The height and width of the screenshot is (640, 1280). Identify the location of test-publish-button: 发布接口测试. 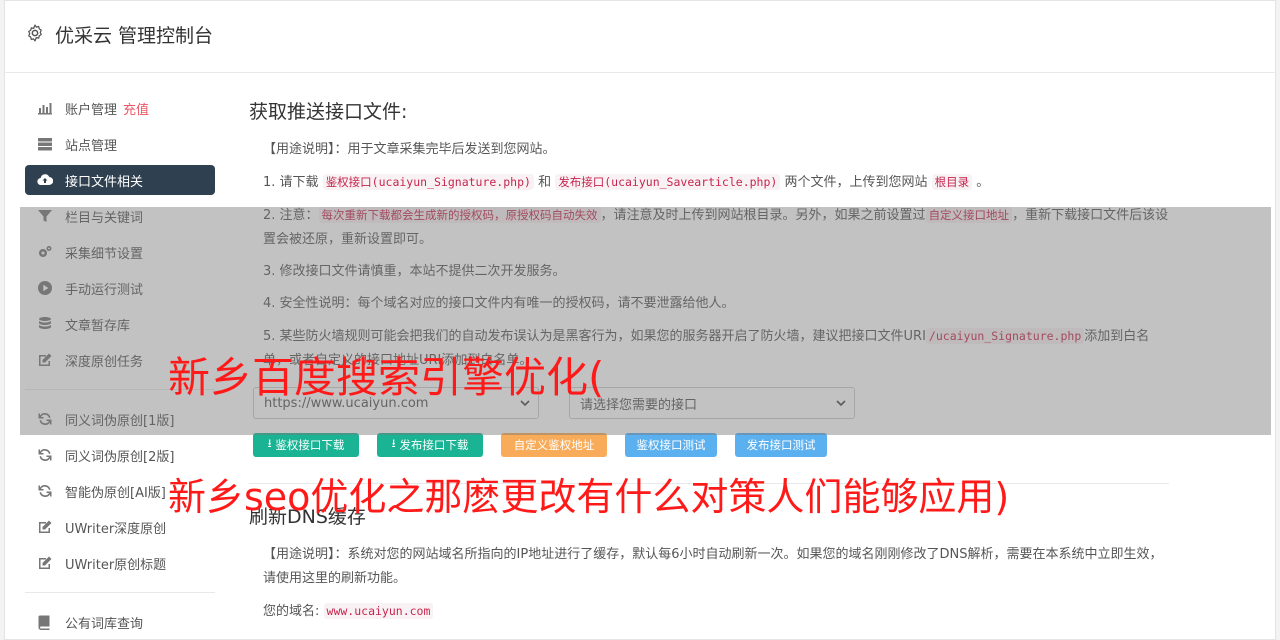
(781, 445).